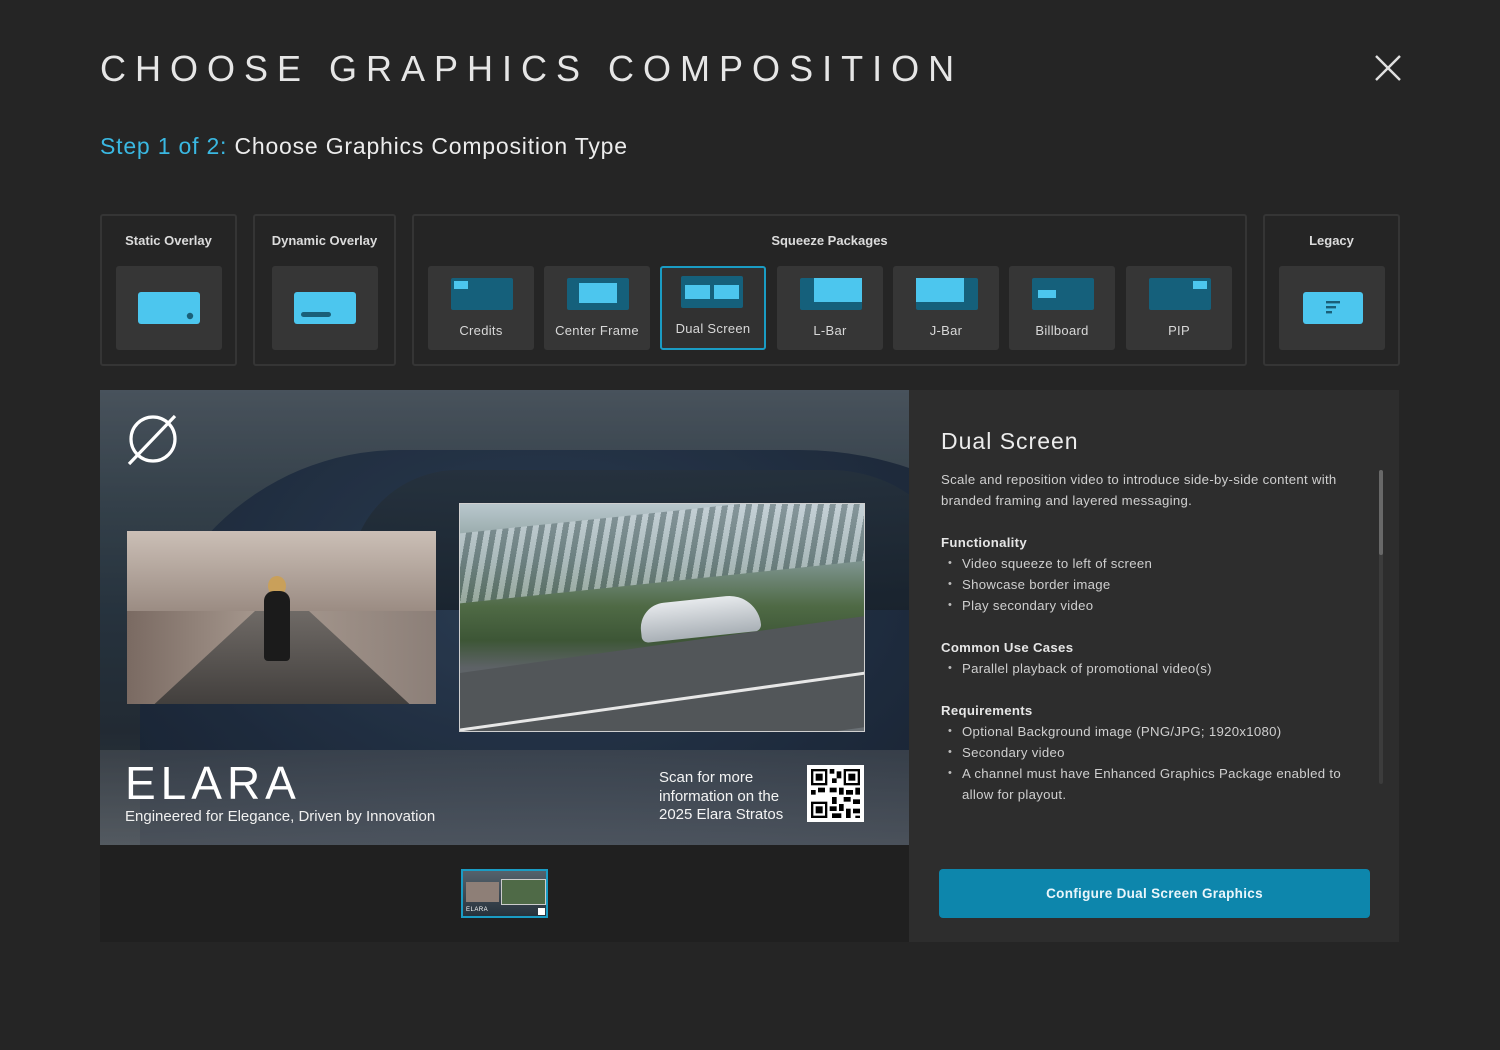 The width and height of the screenshot is (1500, 1050). I want to click on static-overlay-icon, so click(169, 308).